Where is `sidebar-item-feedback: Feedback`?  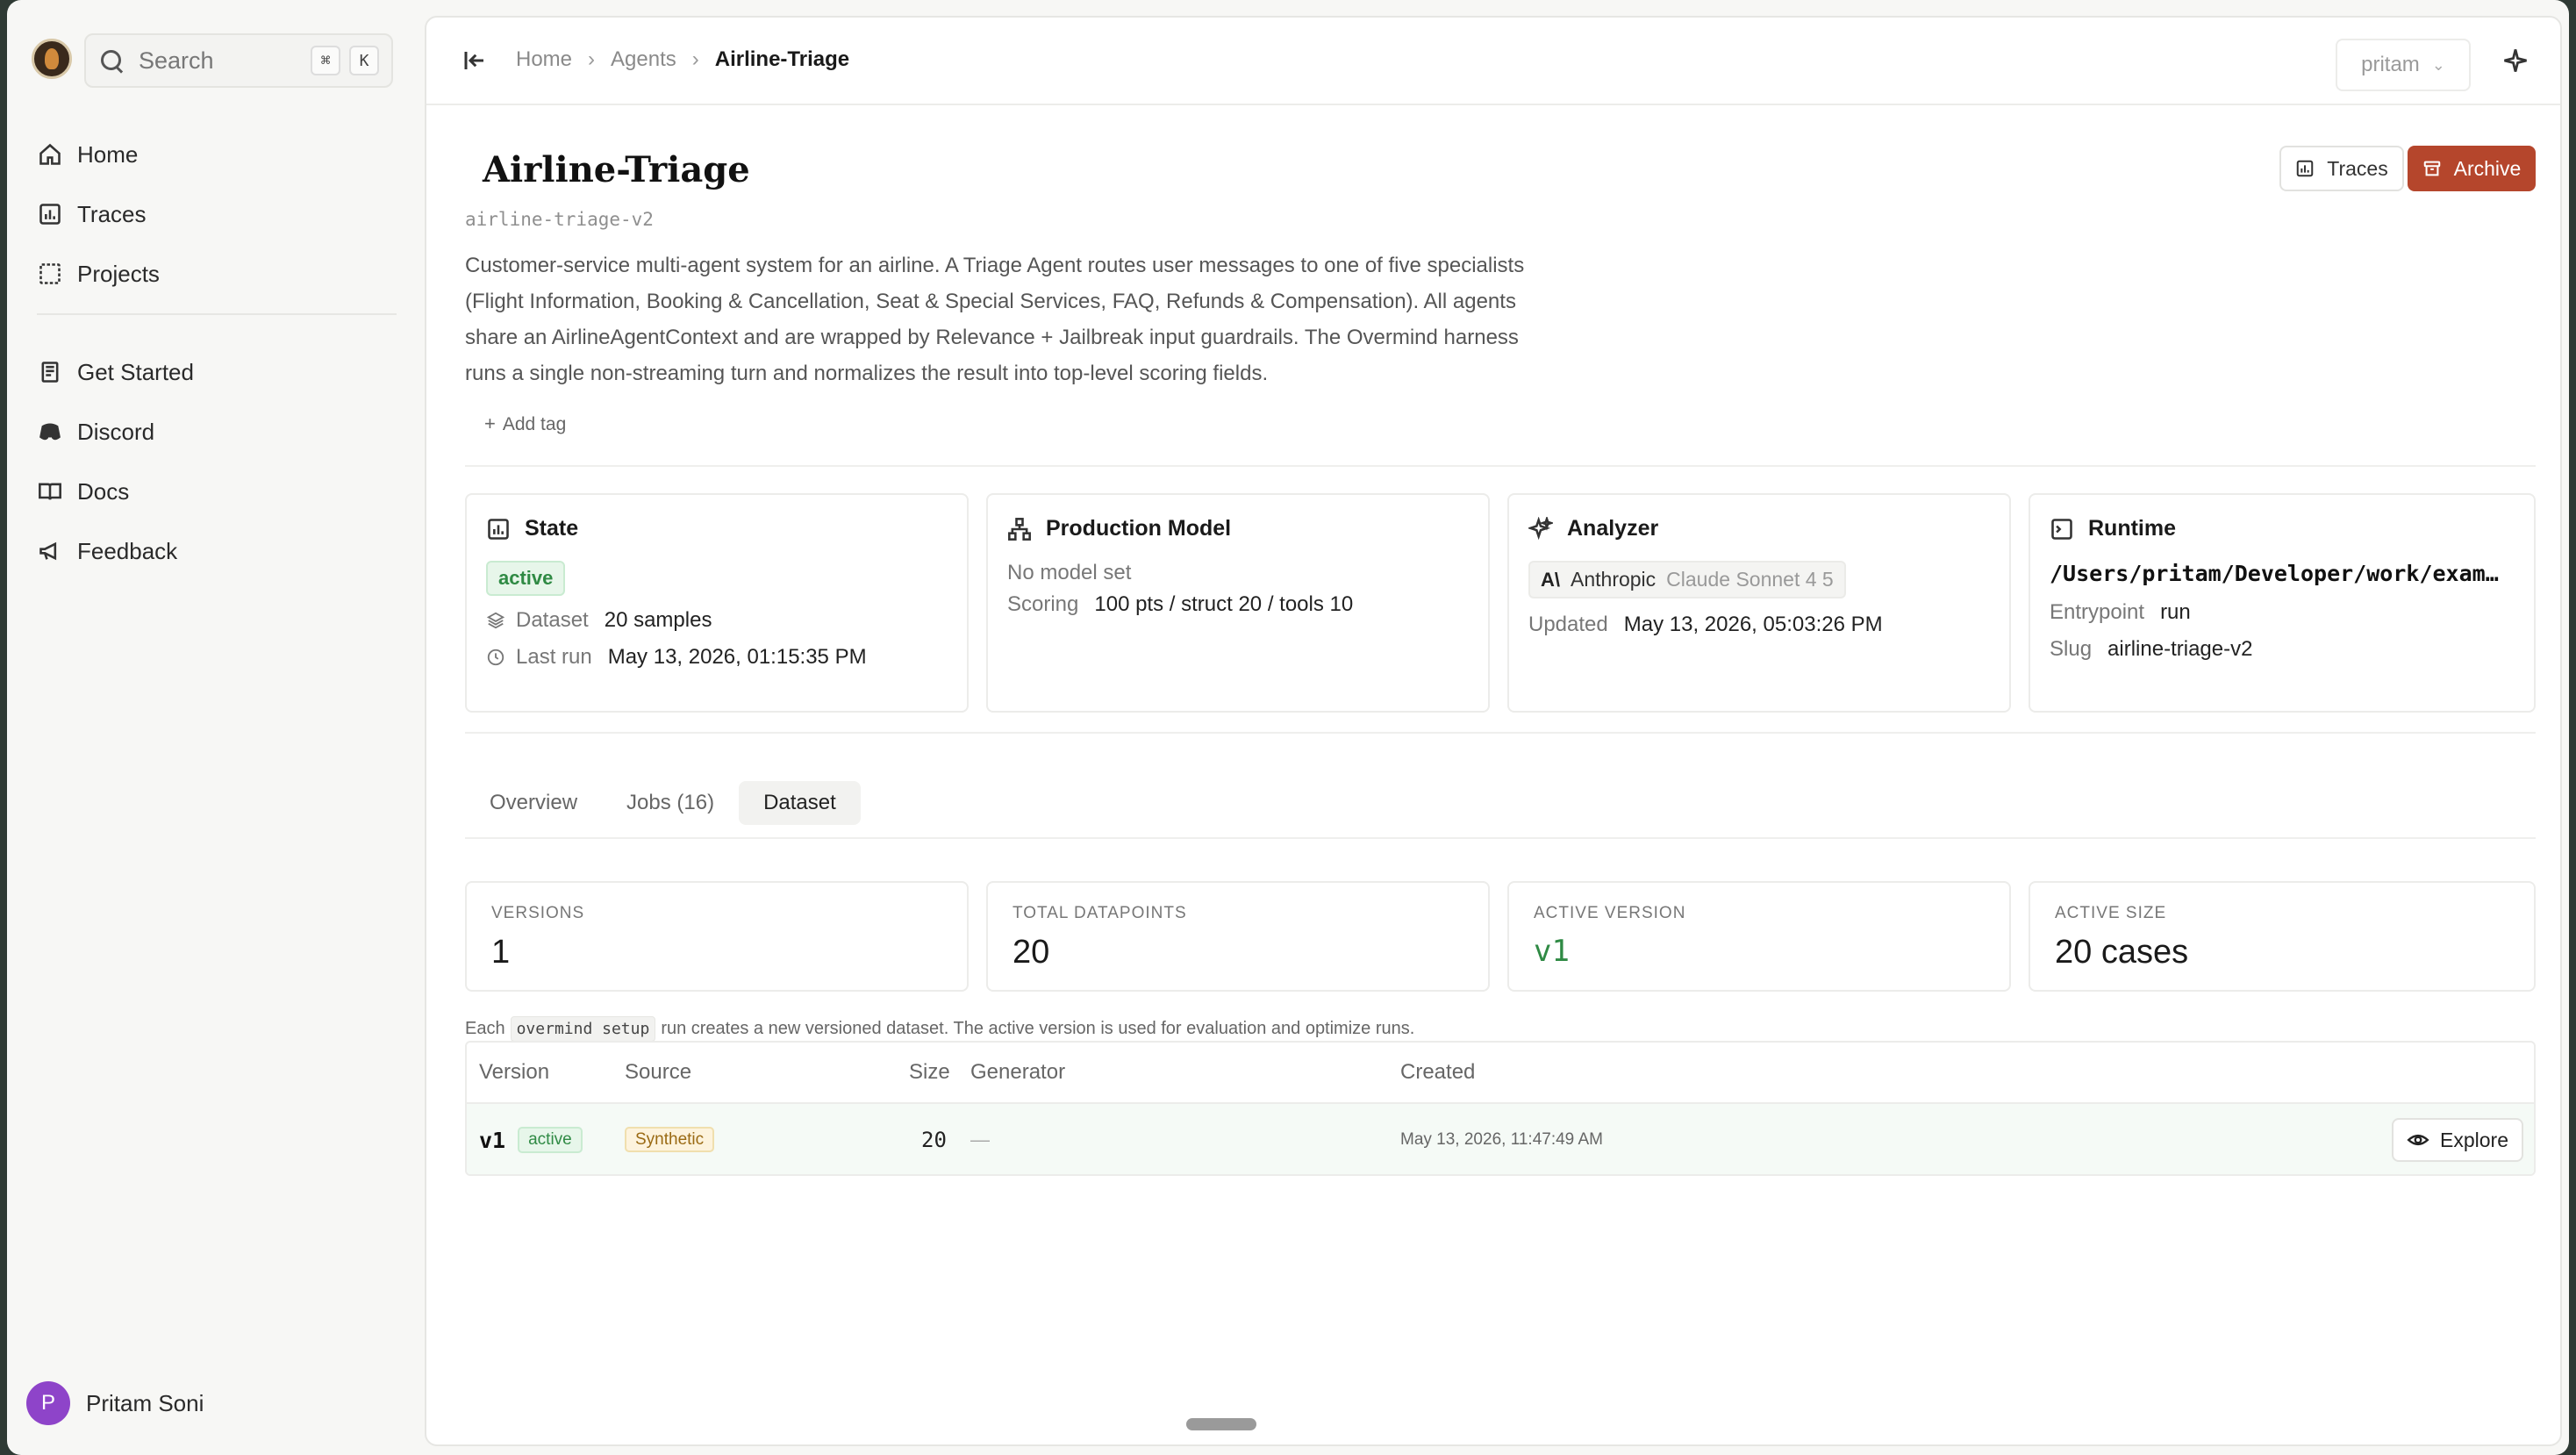 sidebar-item-feedback: Feedback is located at coordinates (221, 551).